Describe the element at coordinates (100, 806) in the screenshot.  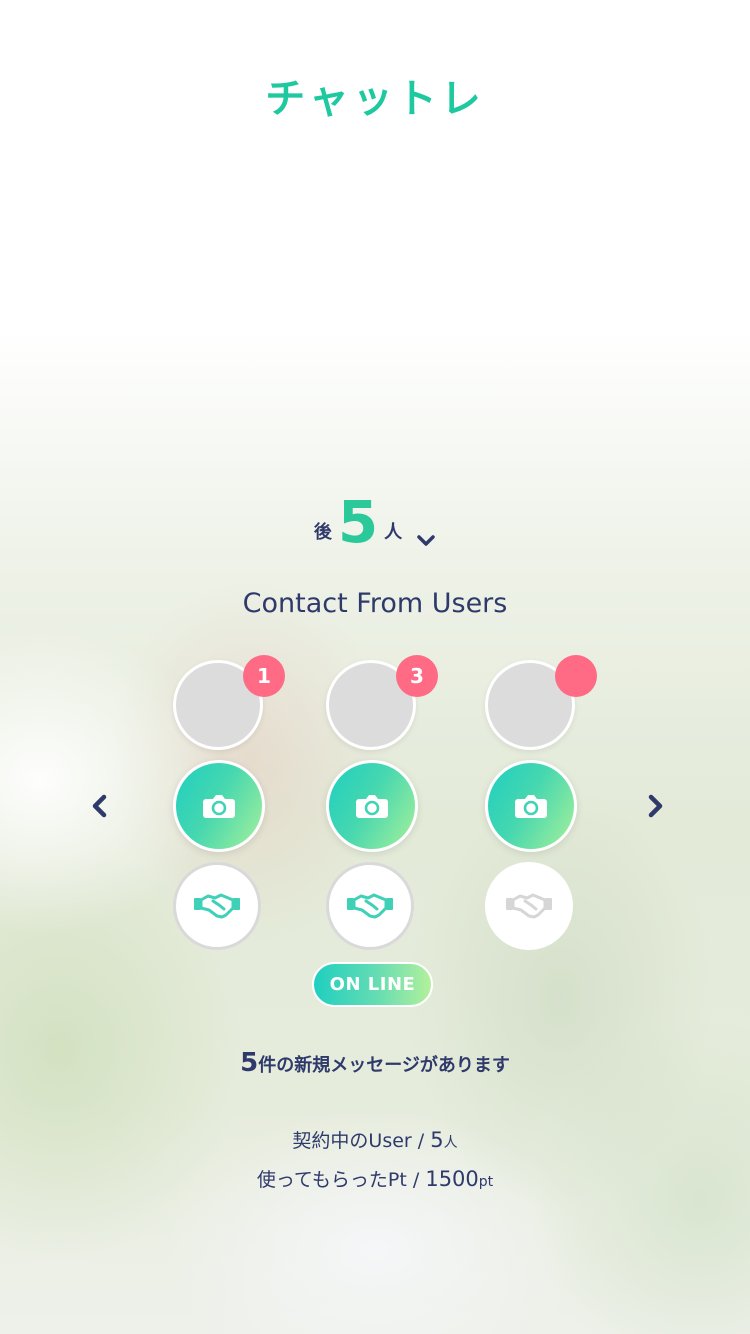
I see `arrow-left-icon` at that location.